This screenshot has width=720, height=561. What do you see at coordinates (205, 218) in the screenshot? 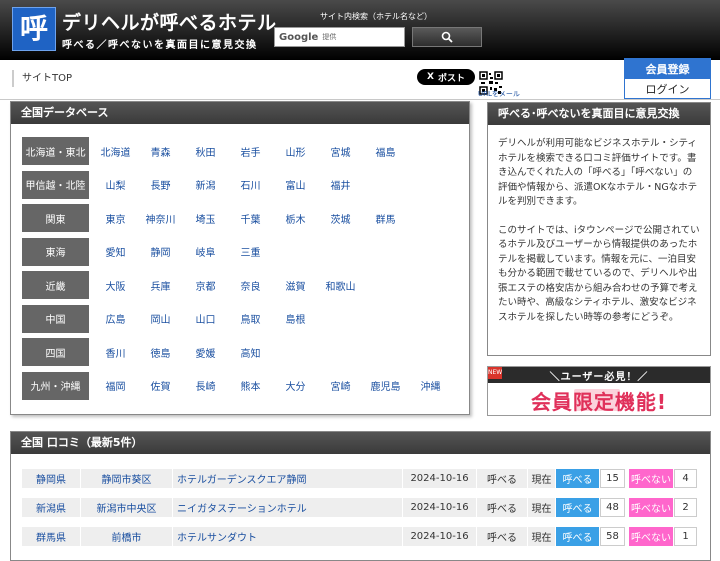
I see `prefecture-link: 埼玉` at bounding box center [205, 218].